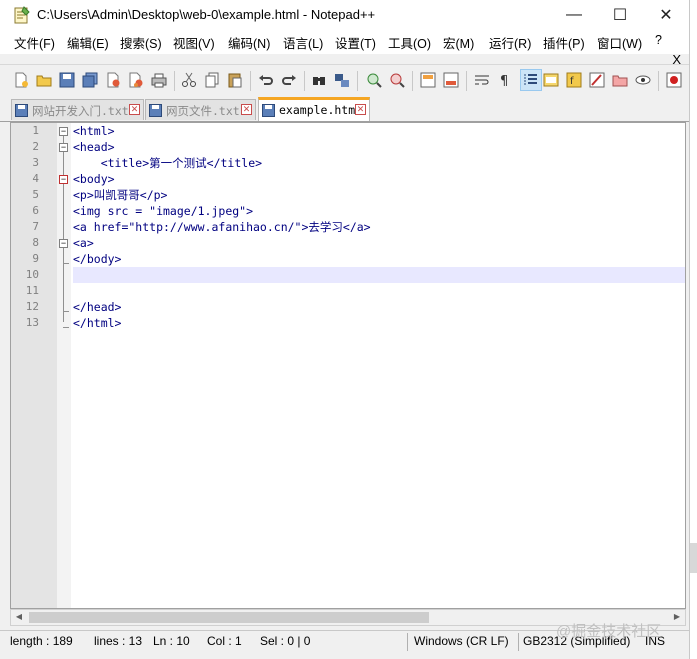 The width and height of the screenshot is (697, 659). Describe the element at coordinates (21, 80) in the screenshot. I see `new-file-icon` at that location.